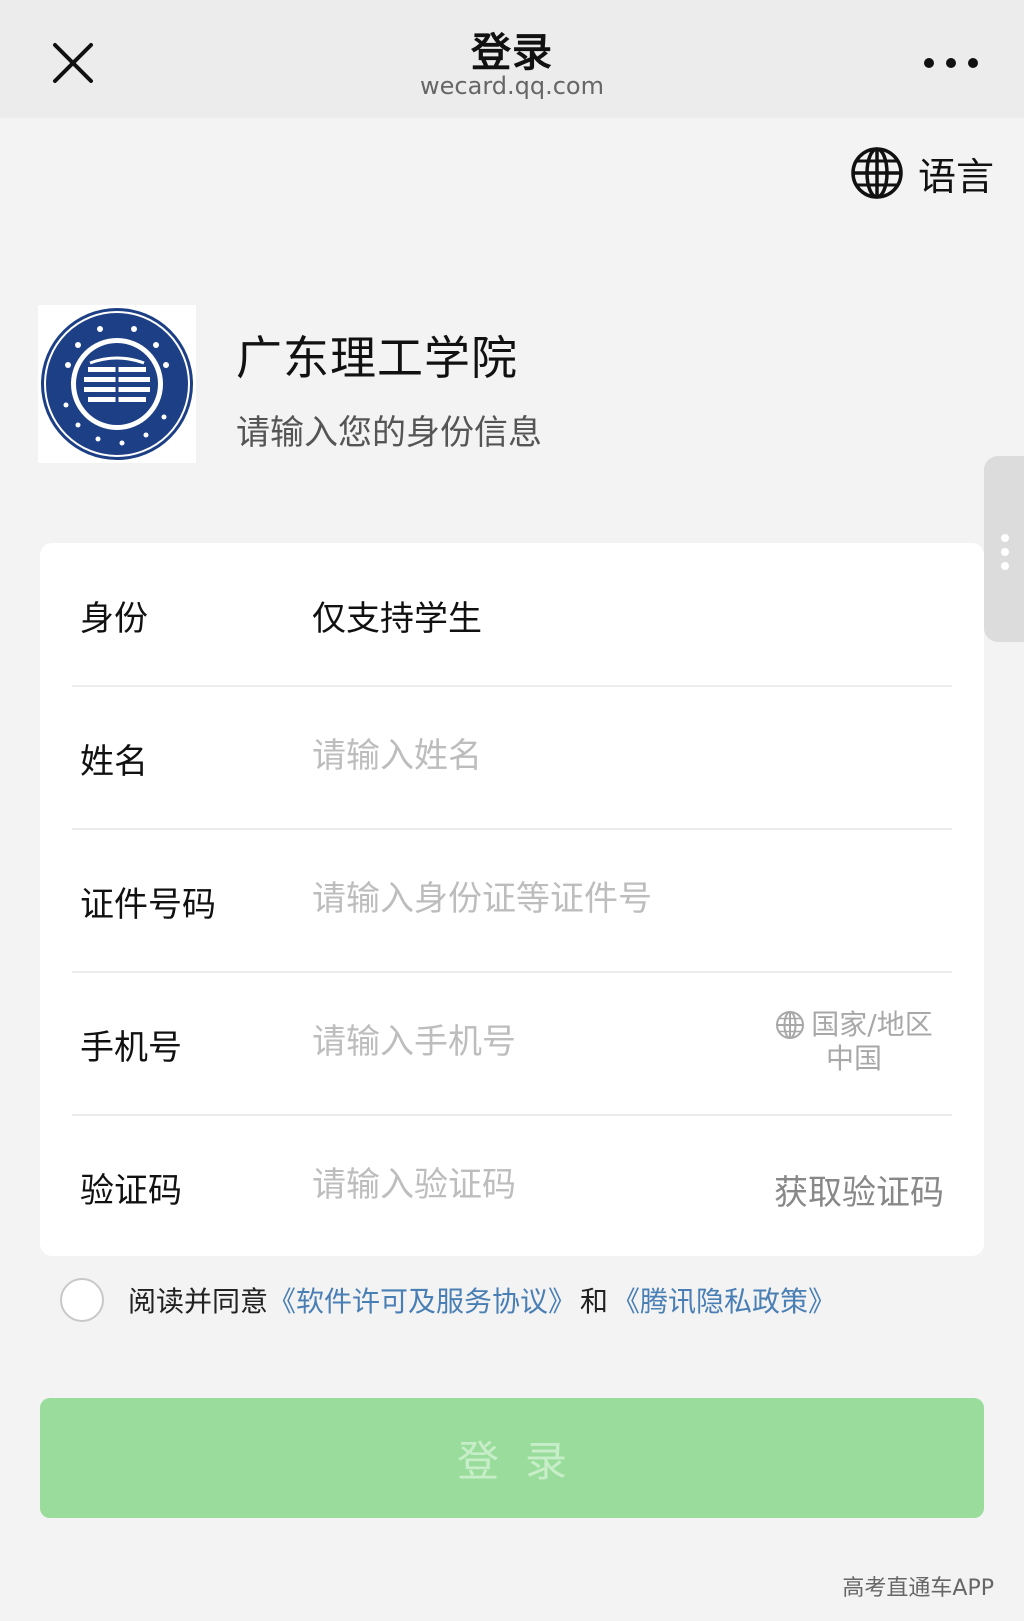  I want to click on identity-row: 身份 仅支持学生, so click(512, 615).